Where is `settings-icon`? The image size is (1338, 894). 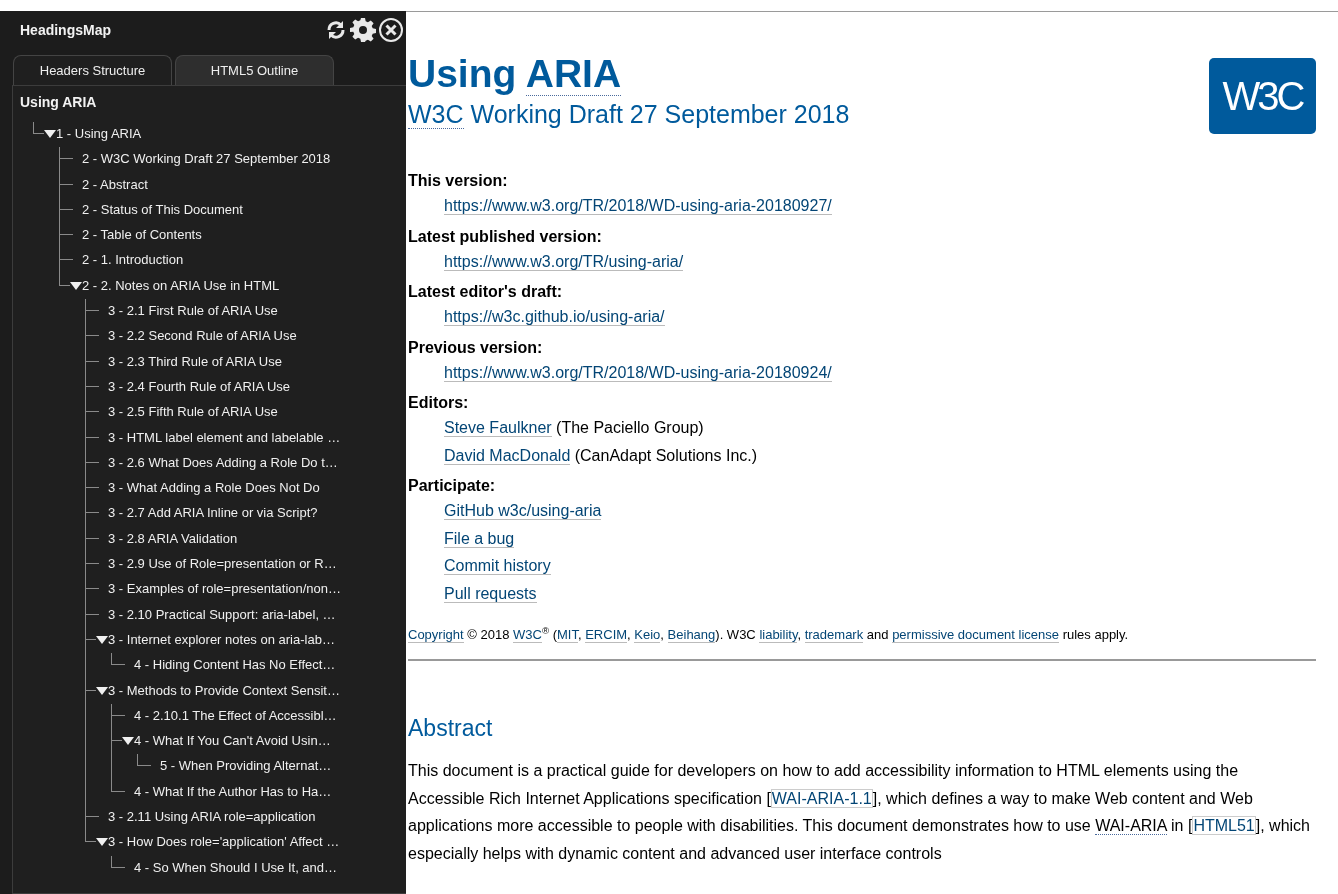 settings-icon is located at coordinates (363, 30).